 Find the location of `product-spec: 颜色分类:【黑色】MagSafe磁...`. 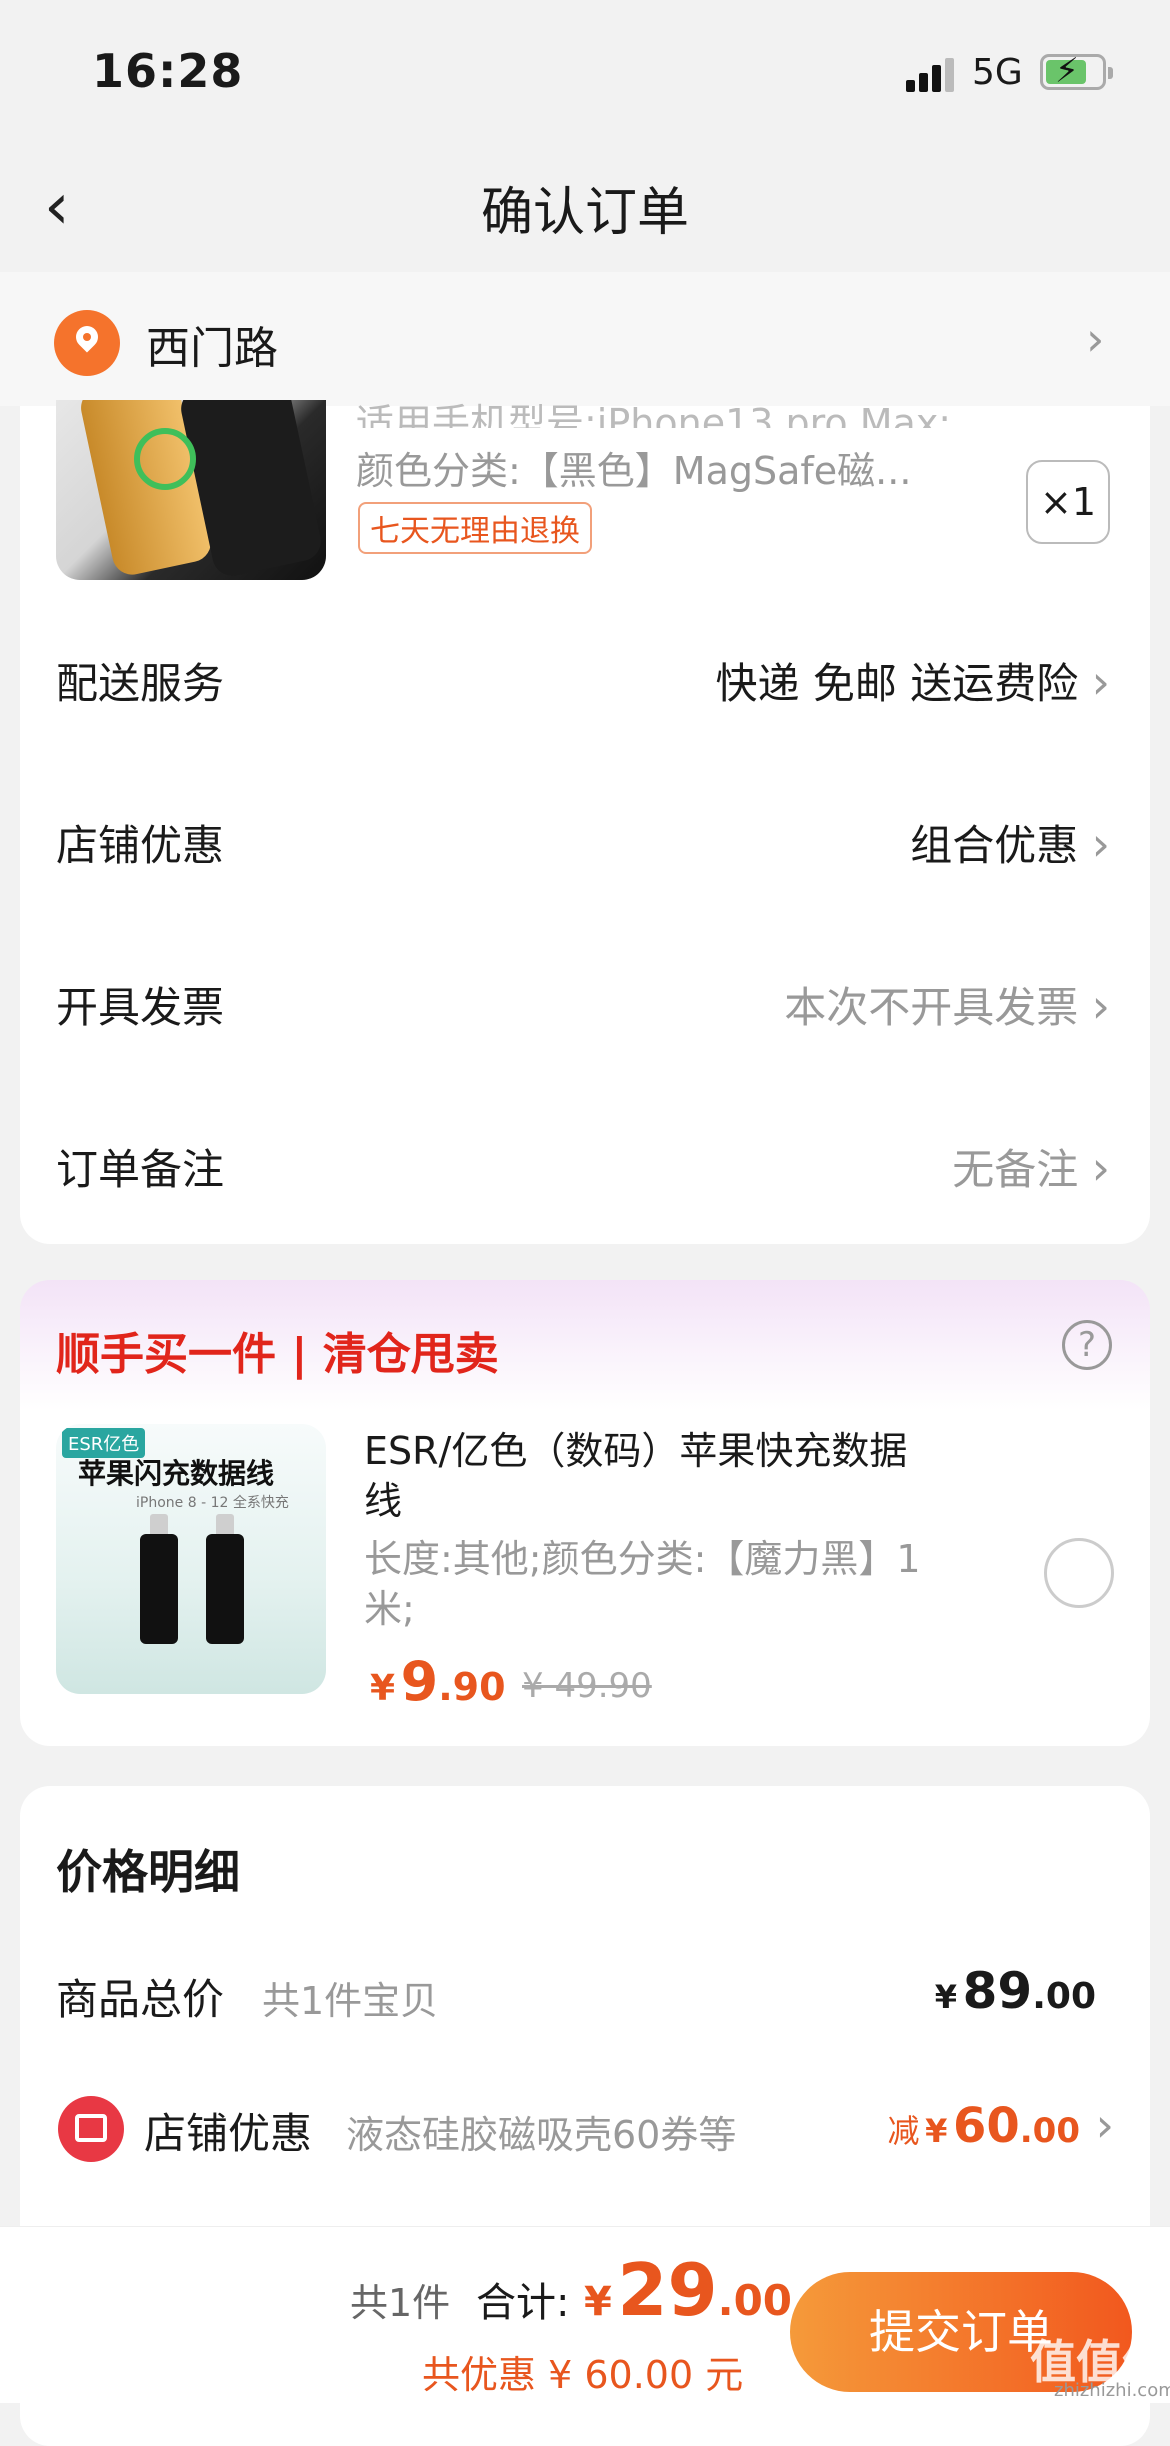

product-spec: 颜色分类:【黑色】MagSafe磁... is located at coordinates (634, 471).